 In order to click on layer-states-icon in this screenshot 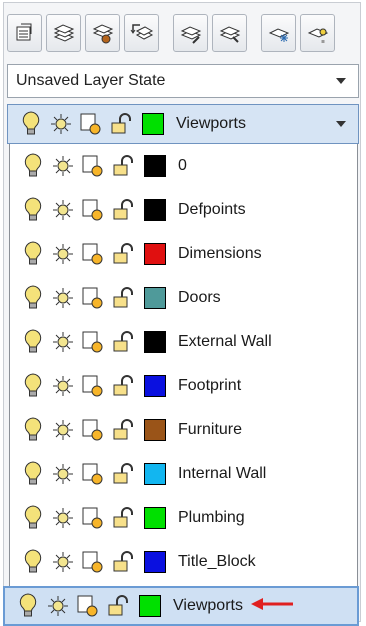, I will do `click(102, 34)`.